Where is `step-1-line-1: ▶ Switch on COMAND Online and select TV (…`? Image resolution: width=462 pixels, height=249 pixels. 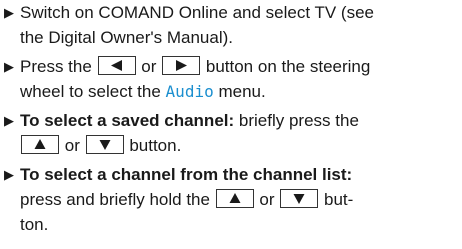 step-1-line-1: ▶ Switch on COMAND Online and select TV (… is located at coordinates (230, 12).